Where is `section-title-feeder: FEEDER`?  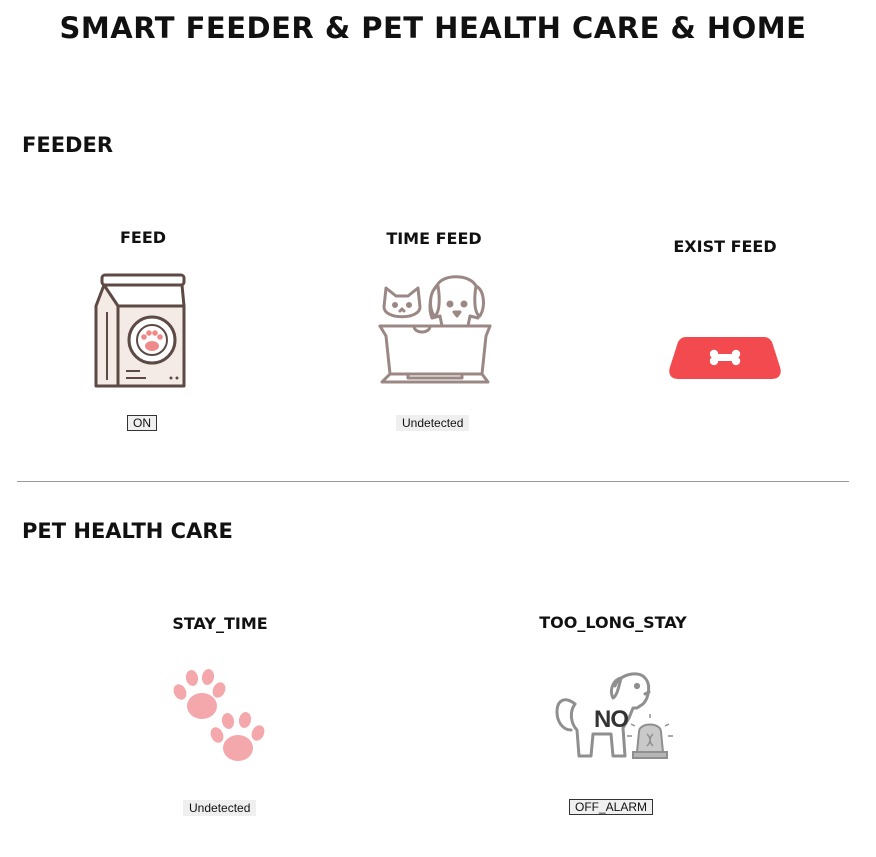
section-title-feeder: FEEDER is located at coordinates (67, 145).